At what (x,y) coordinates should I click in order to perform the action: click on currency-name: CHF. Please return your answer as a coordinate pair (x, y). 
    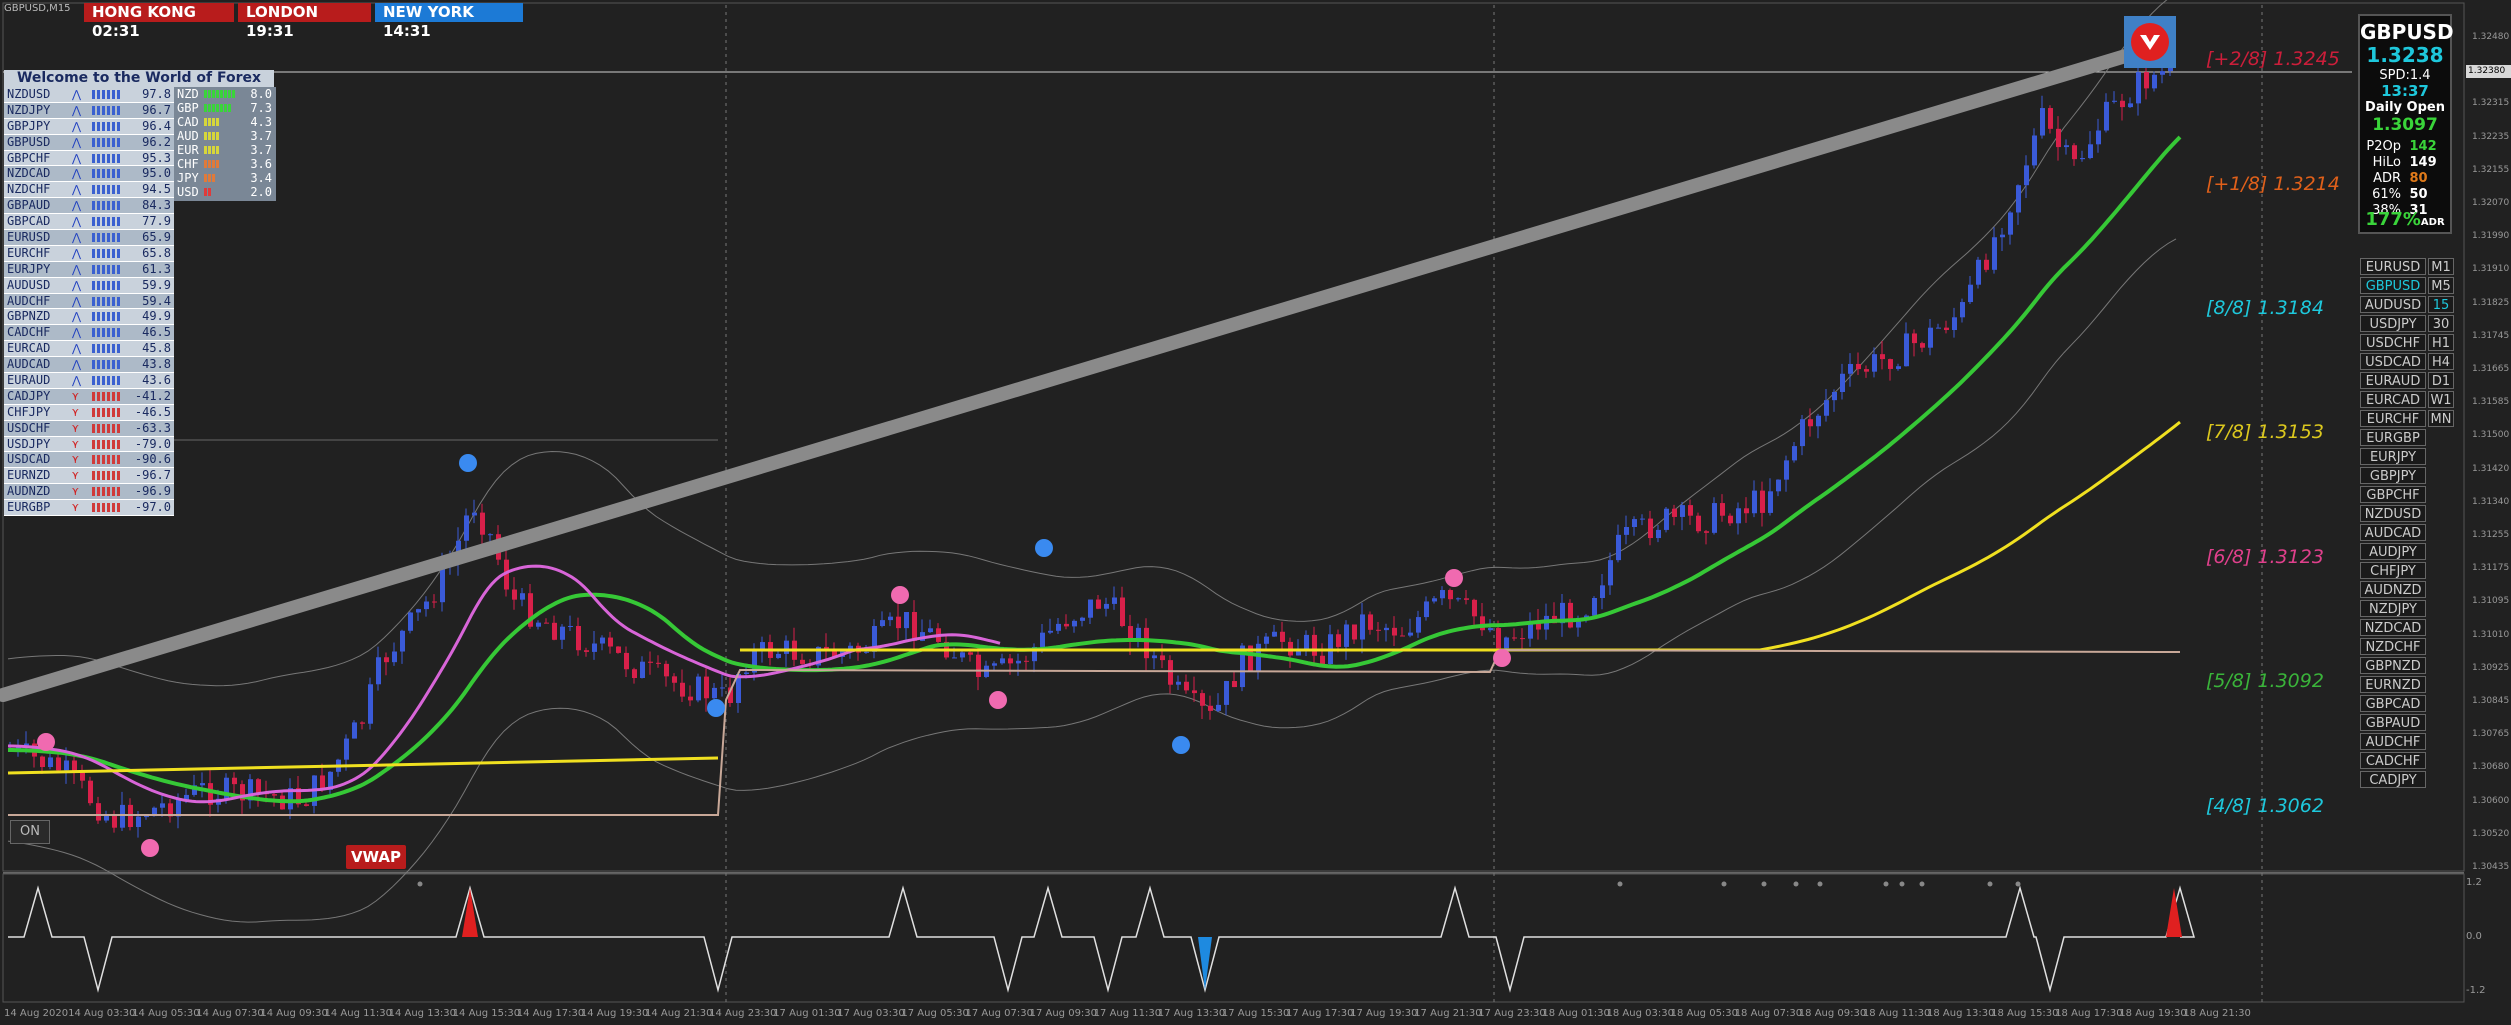
    Looking at the image, I should click on (188, 164).